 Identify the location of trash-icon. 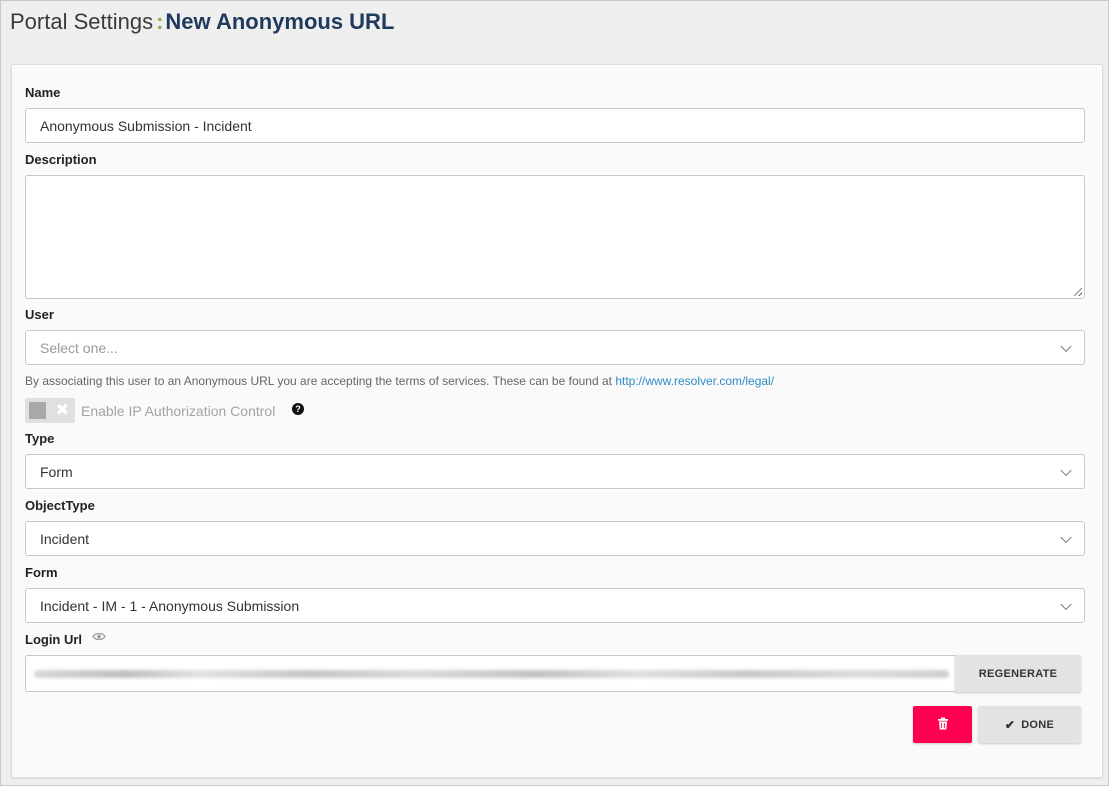
(942, 723).